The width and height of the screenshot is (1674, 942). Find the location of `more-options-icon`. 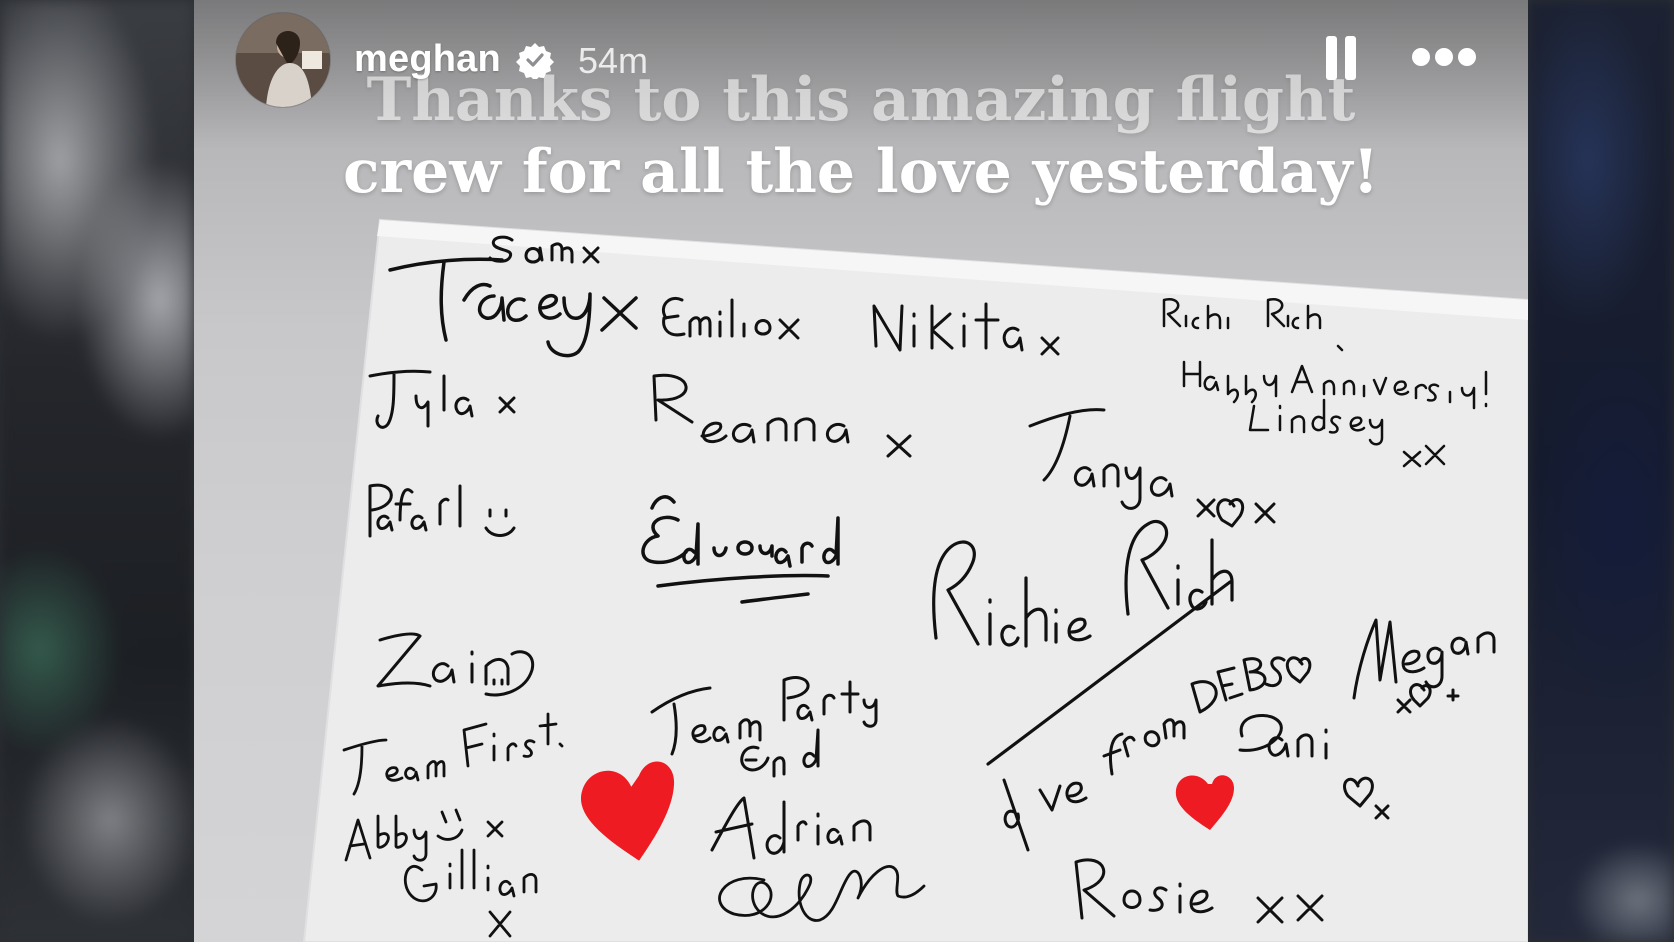

more-options-icon is located at coordinates (1444, 58).